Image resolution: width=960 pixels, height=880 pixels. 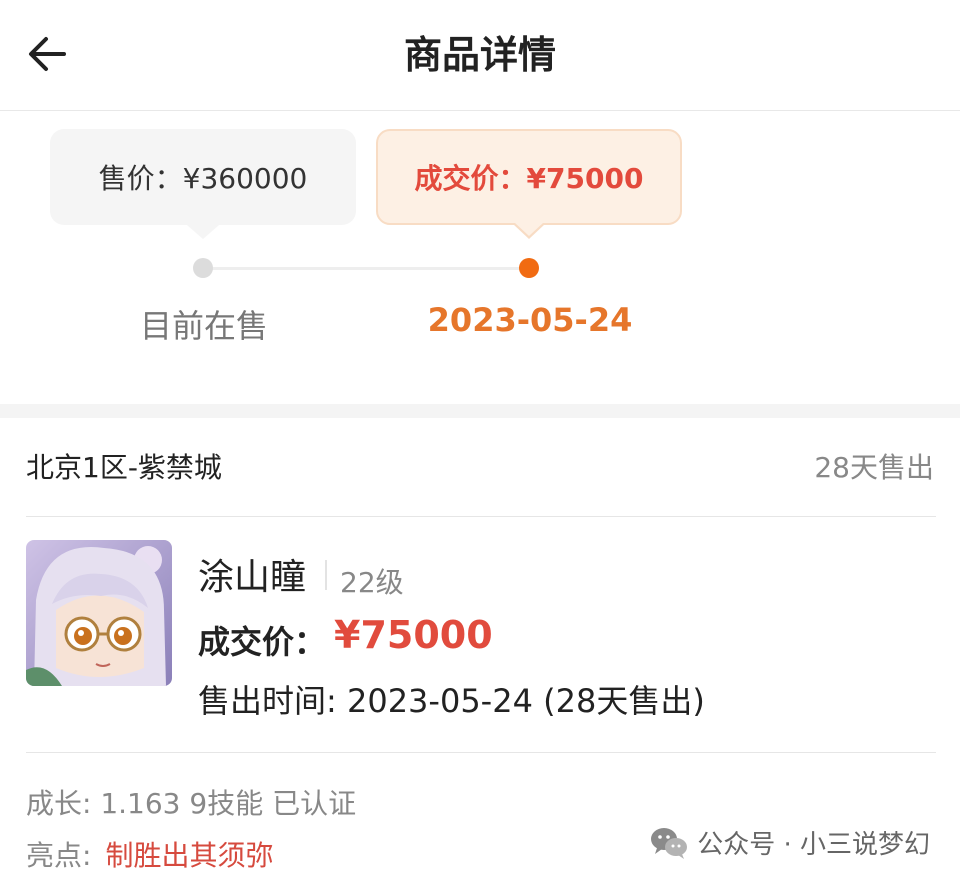 I want to click on server-row: 北京1区-紫禁城 28天售出, so click(x=480, y=467).